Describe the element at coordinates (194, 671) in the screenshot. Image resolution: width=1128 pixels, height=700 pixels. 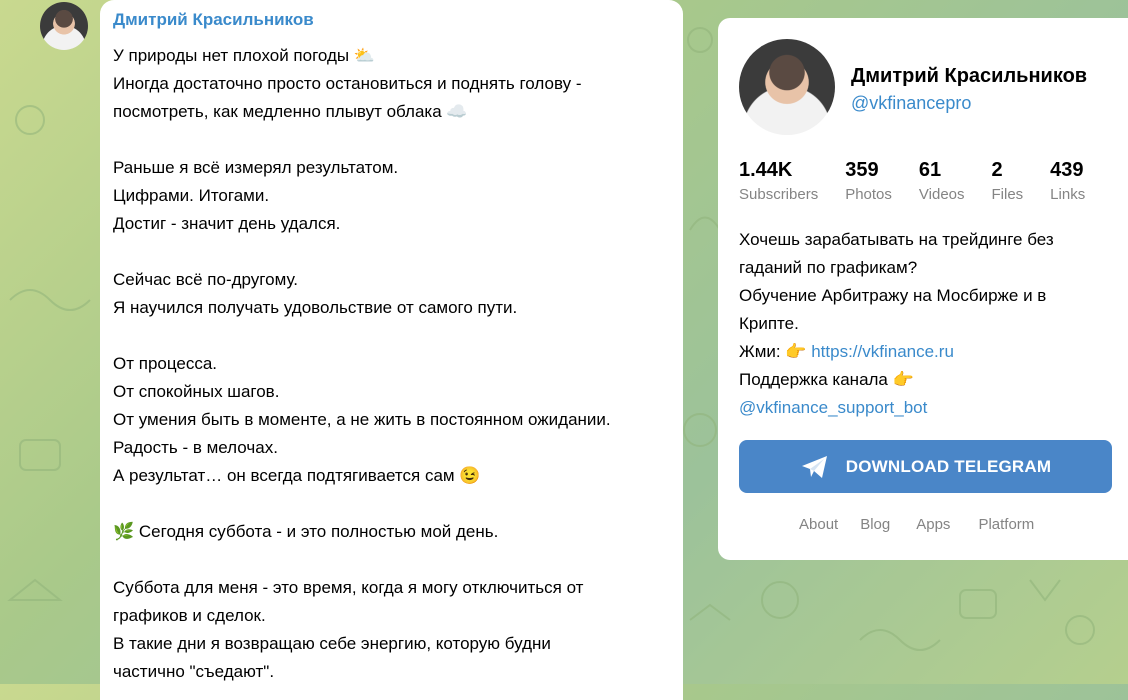
I see `message-line: частично "съедают".` at that location.